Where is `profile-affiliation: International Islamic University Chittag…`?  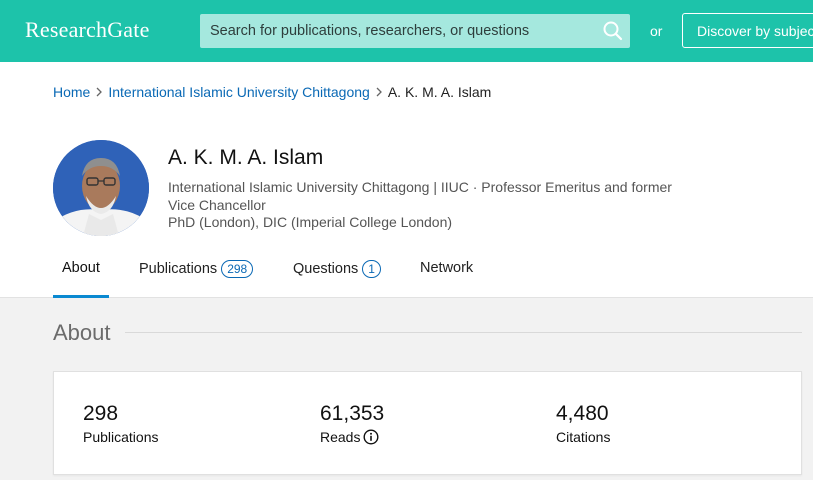
profile-affiliation: International Islamic University Chittag… is located at coordinates (420, 196).